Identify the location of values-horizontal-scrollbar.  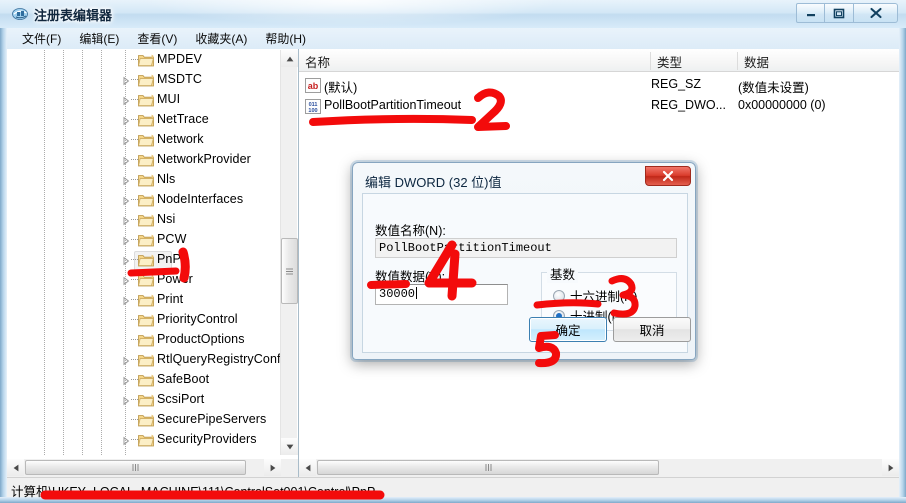
(599, 468).